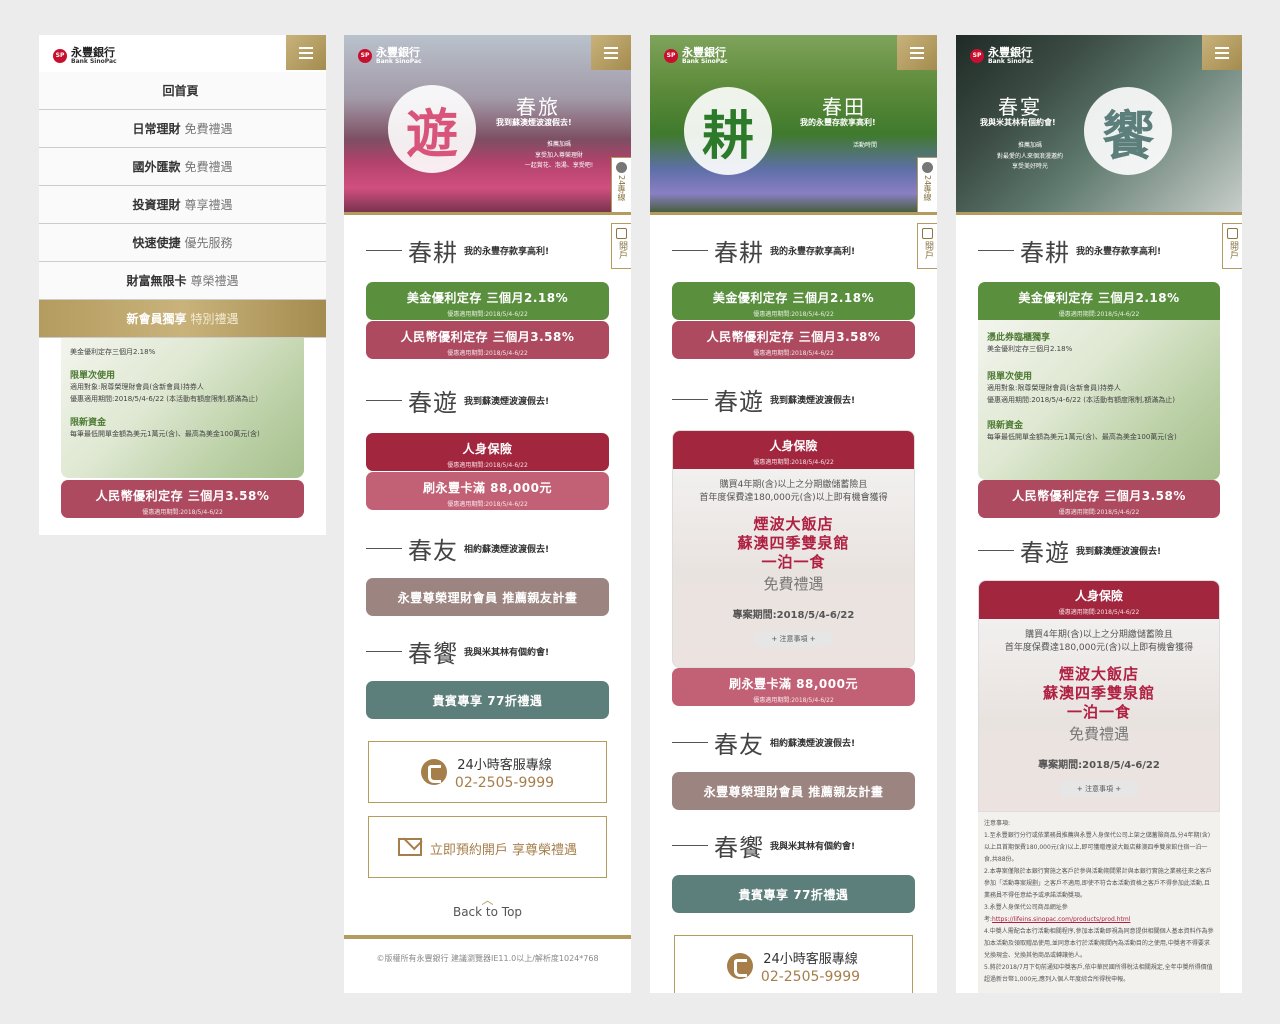 This screenshot has height=1024, width=1280. Describe the element at coordinates (182, 205) in the screenshot. I see `menu-item-invest: 投資理財 尊享禮遇` at that location.